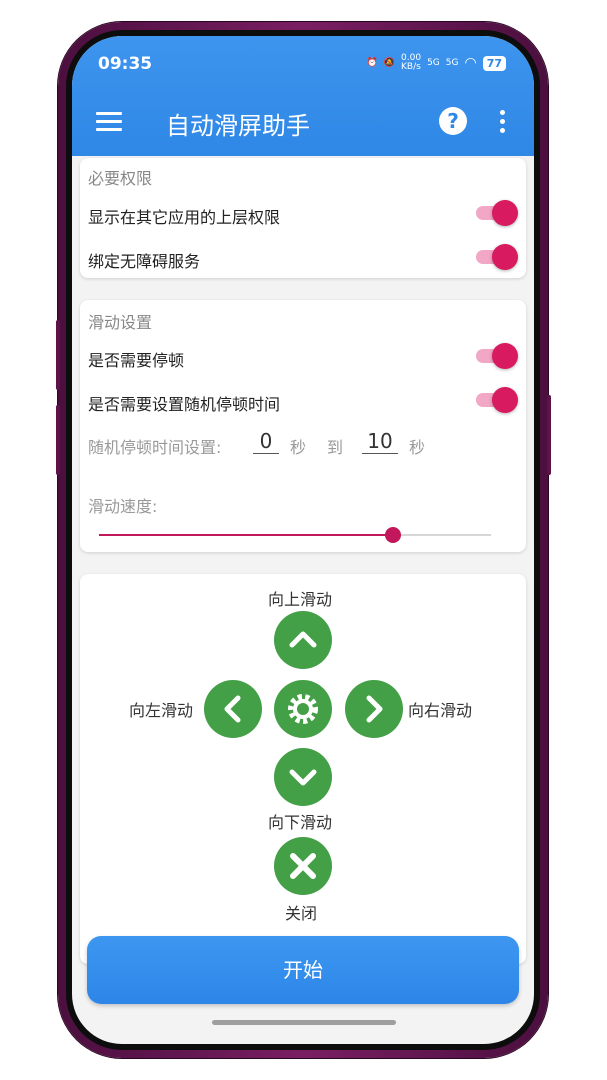  Describe the element at coordinates (300, 822) in the screenshot. I see `swipe-down-label: 向下滑动` at that location.